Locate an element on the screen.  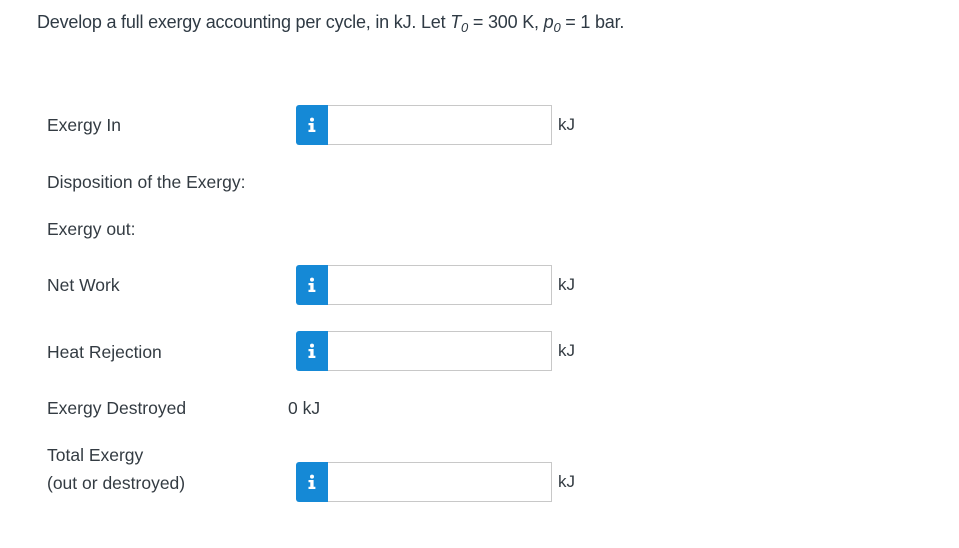
exergy-destroyed-label: Exergy Destroyed is located at coordinates (117, 408).